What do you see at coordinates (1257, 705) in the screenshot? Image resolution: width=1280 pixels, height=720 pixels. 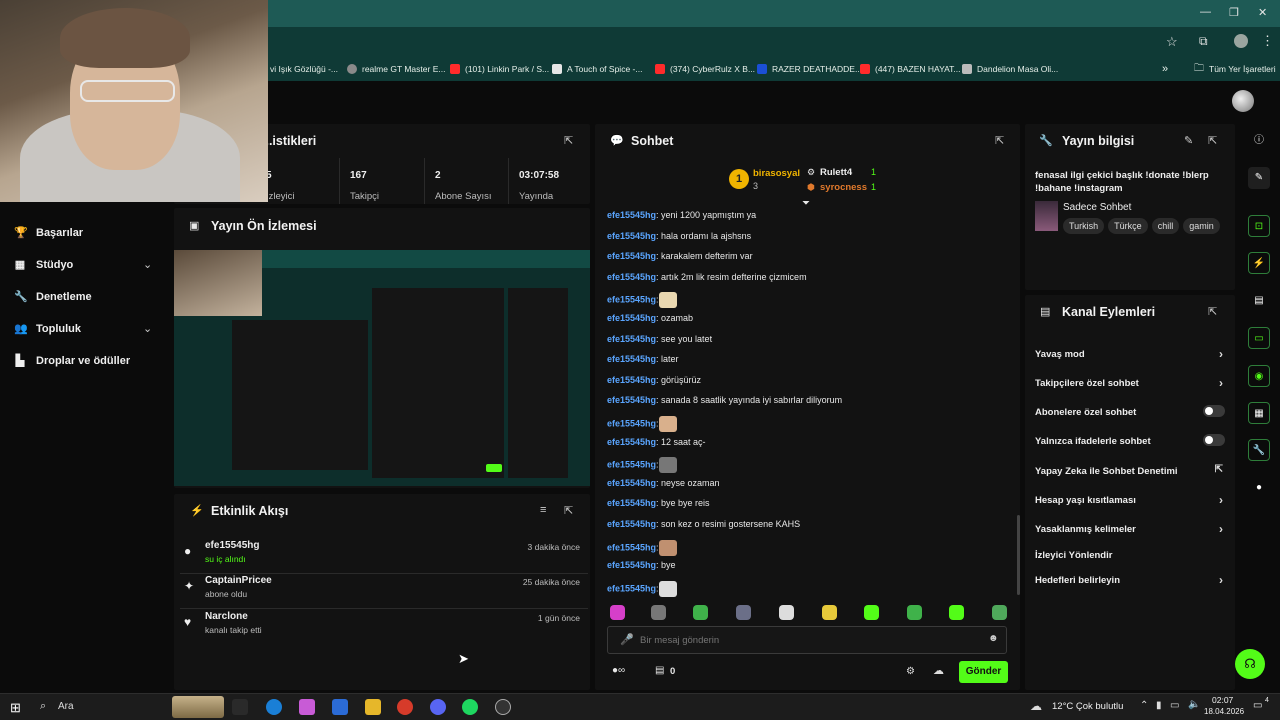 I see `notifications-icon: ▭` at bounding box center [1257, 705].